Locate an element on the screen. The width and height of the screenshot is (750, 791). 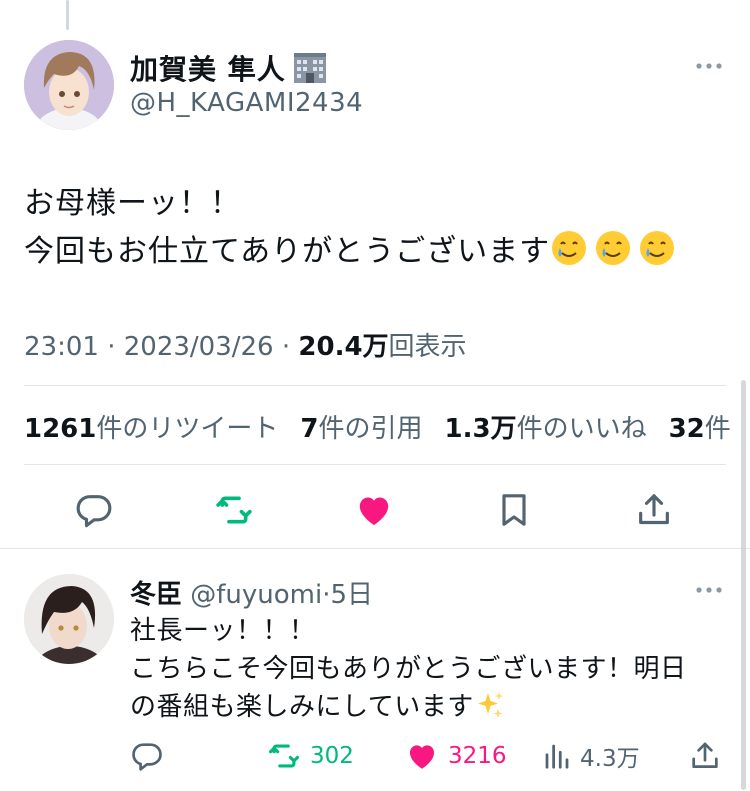
retweets-stat: 1261件のリツイート is located at coordinates (151, 429).